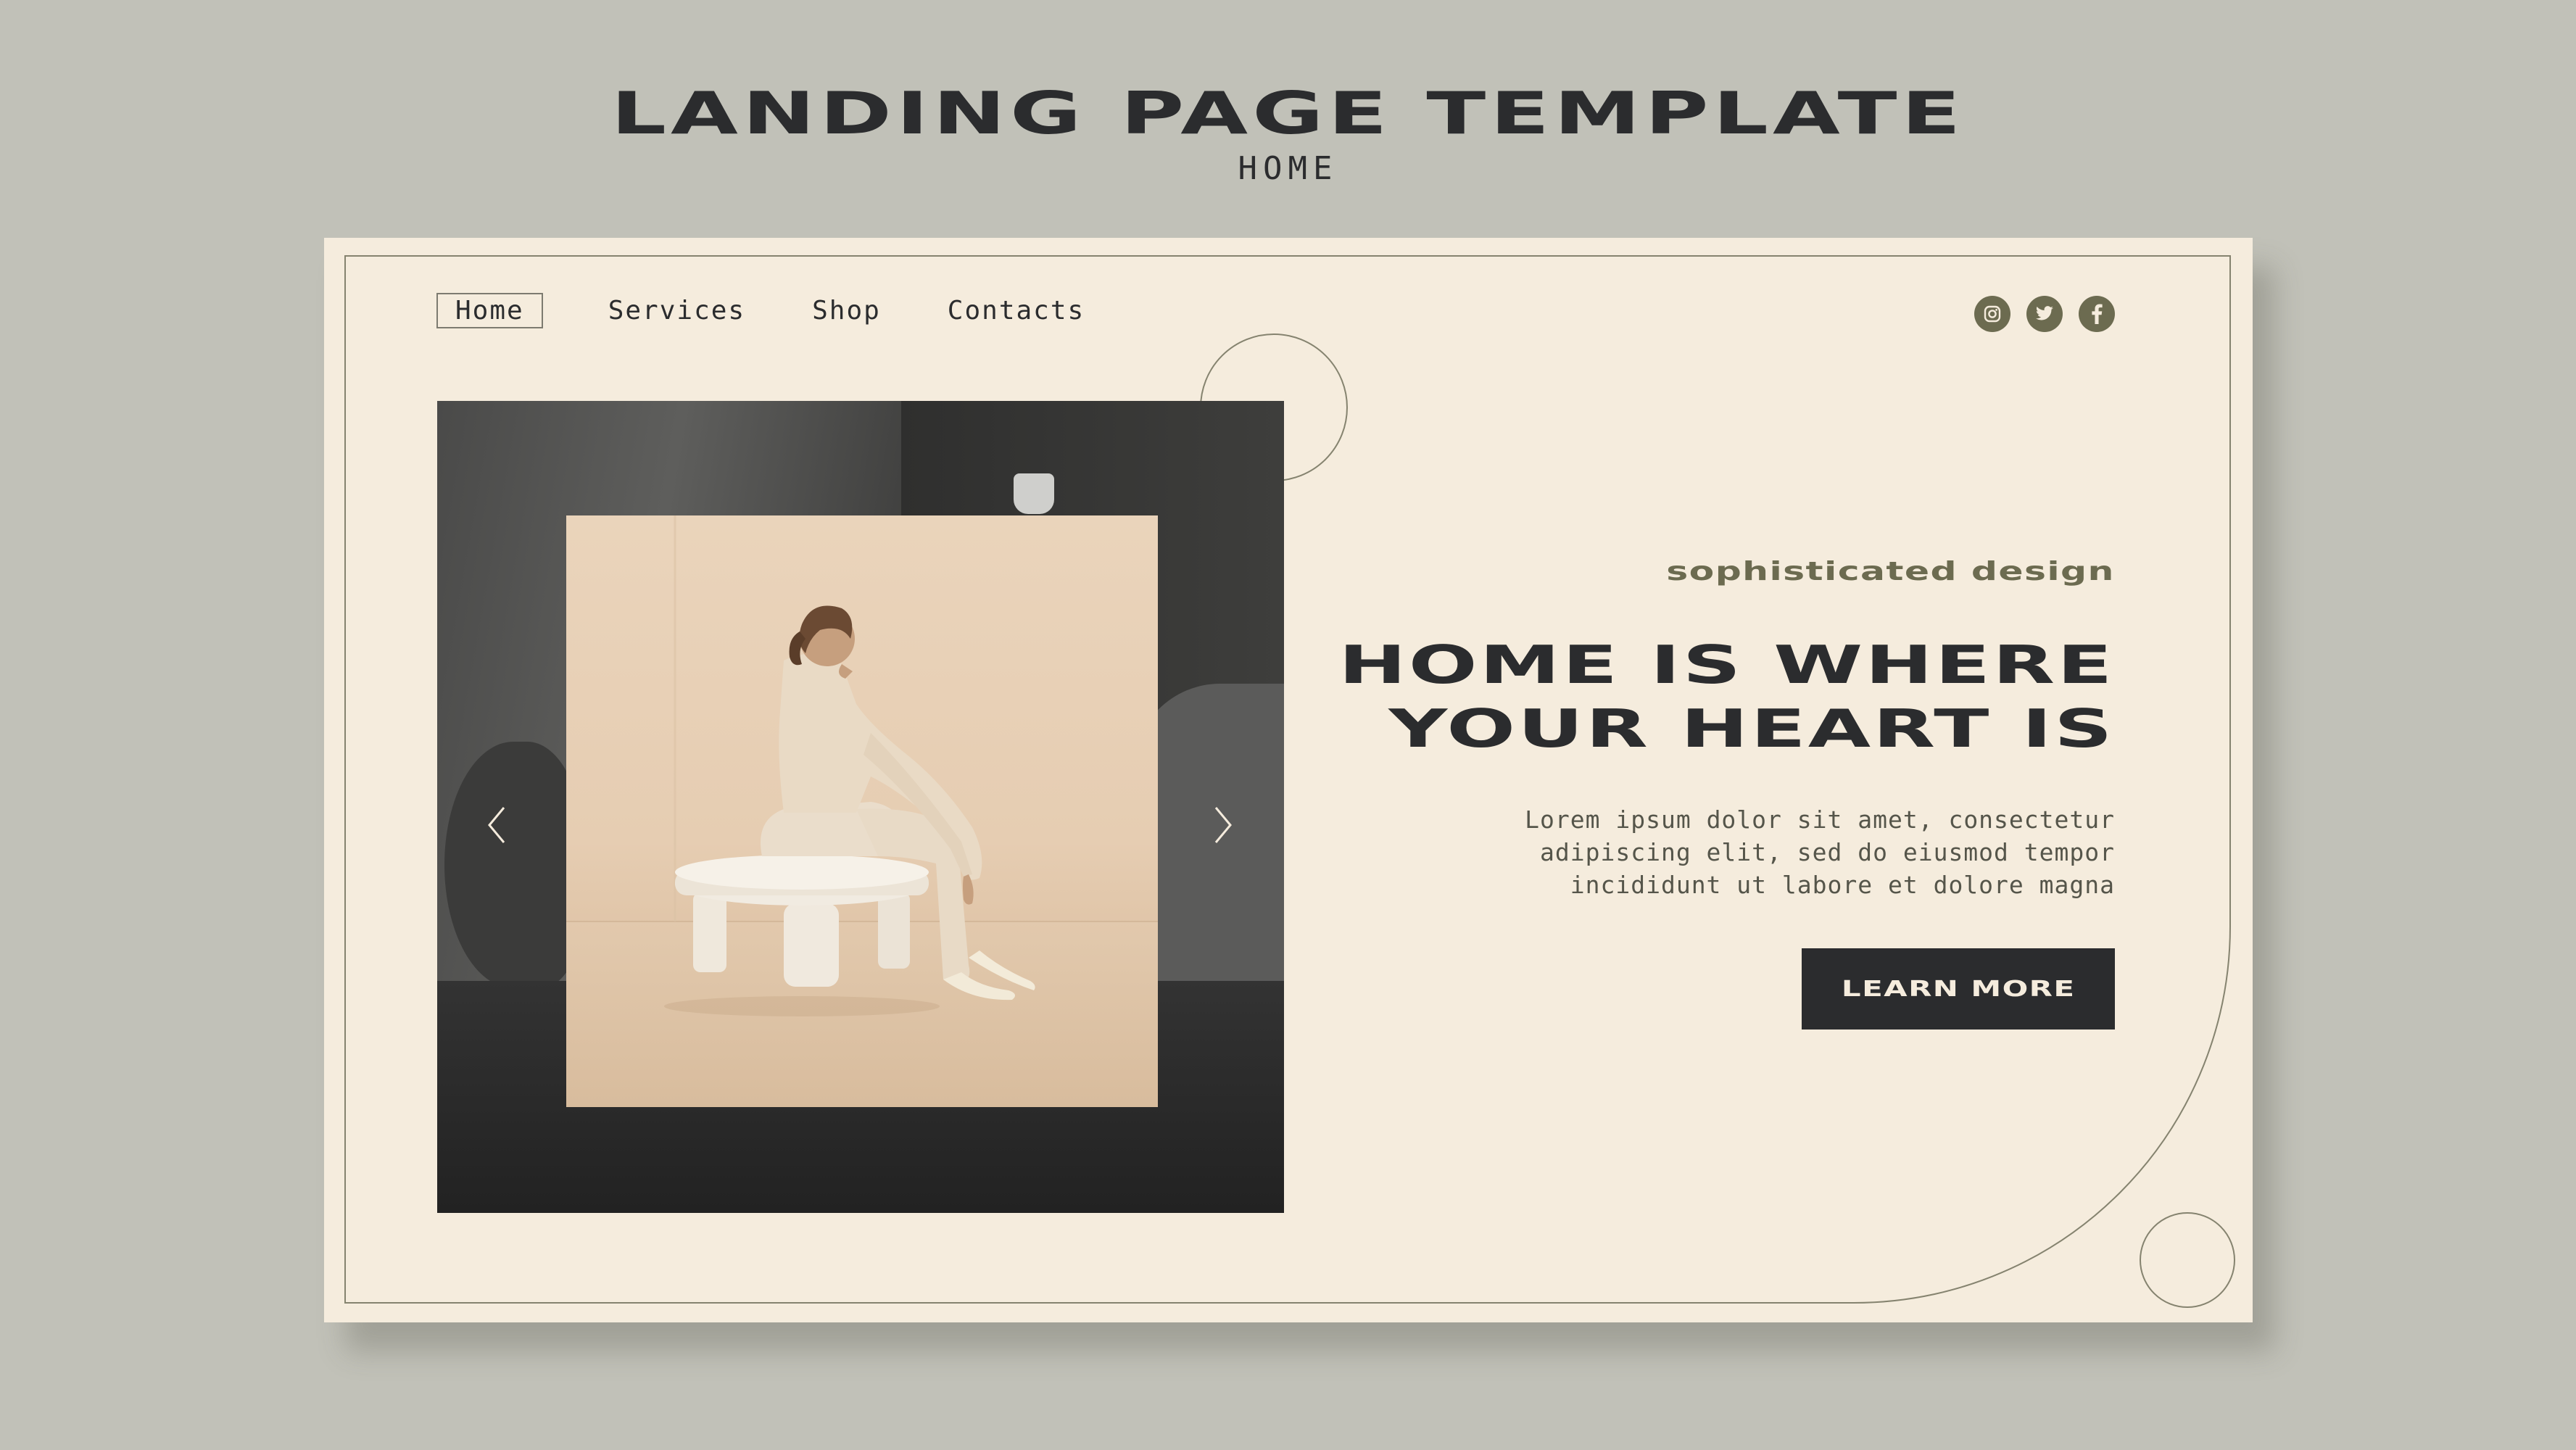 This screenshot has height=1450, width=2576. What do you see at coordinates (677, 310) in the screenshot?
I see `nav-item-services: Services` at bounding box center [677, 310].